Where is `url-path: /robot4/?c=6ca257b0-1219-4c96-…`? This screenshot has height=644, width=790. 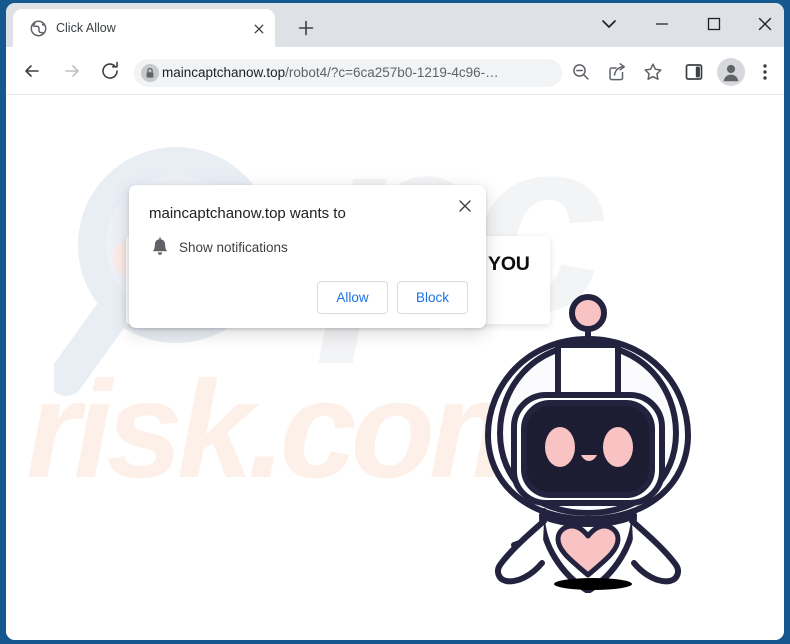 url-path: /robot4/?c=6ca257b0-1219-4c96-… is located at coordinates (392, 72).